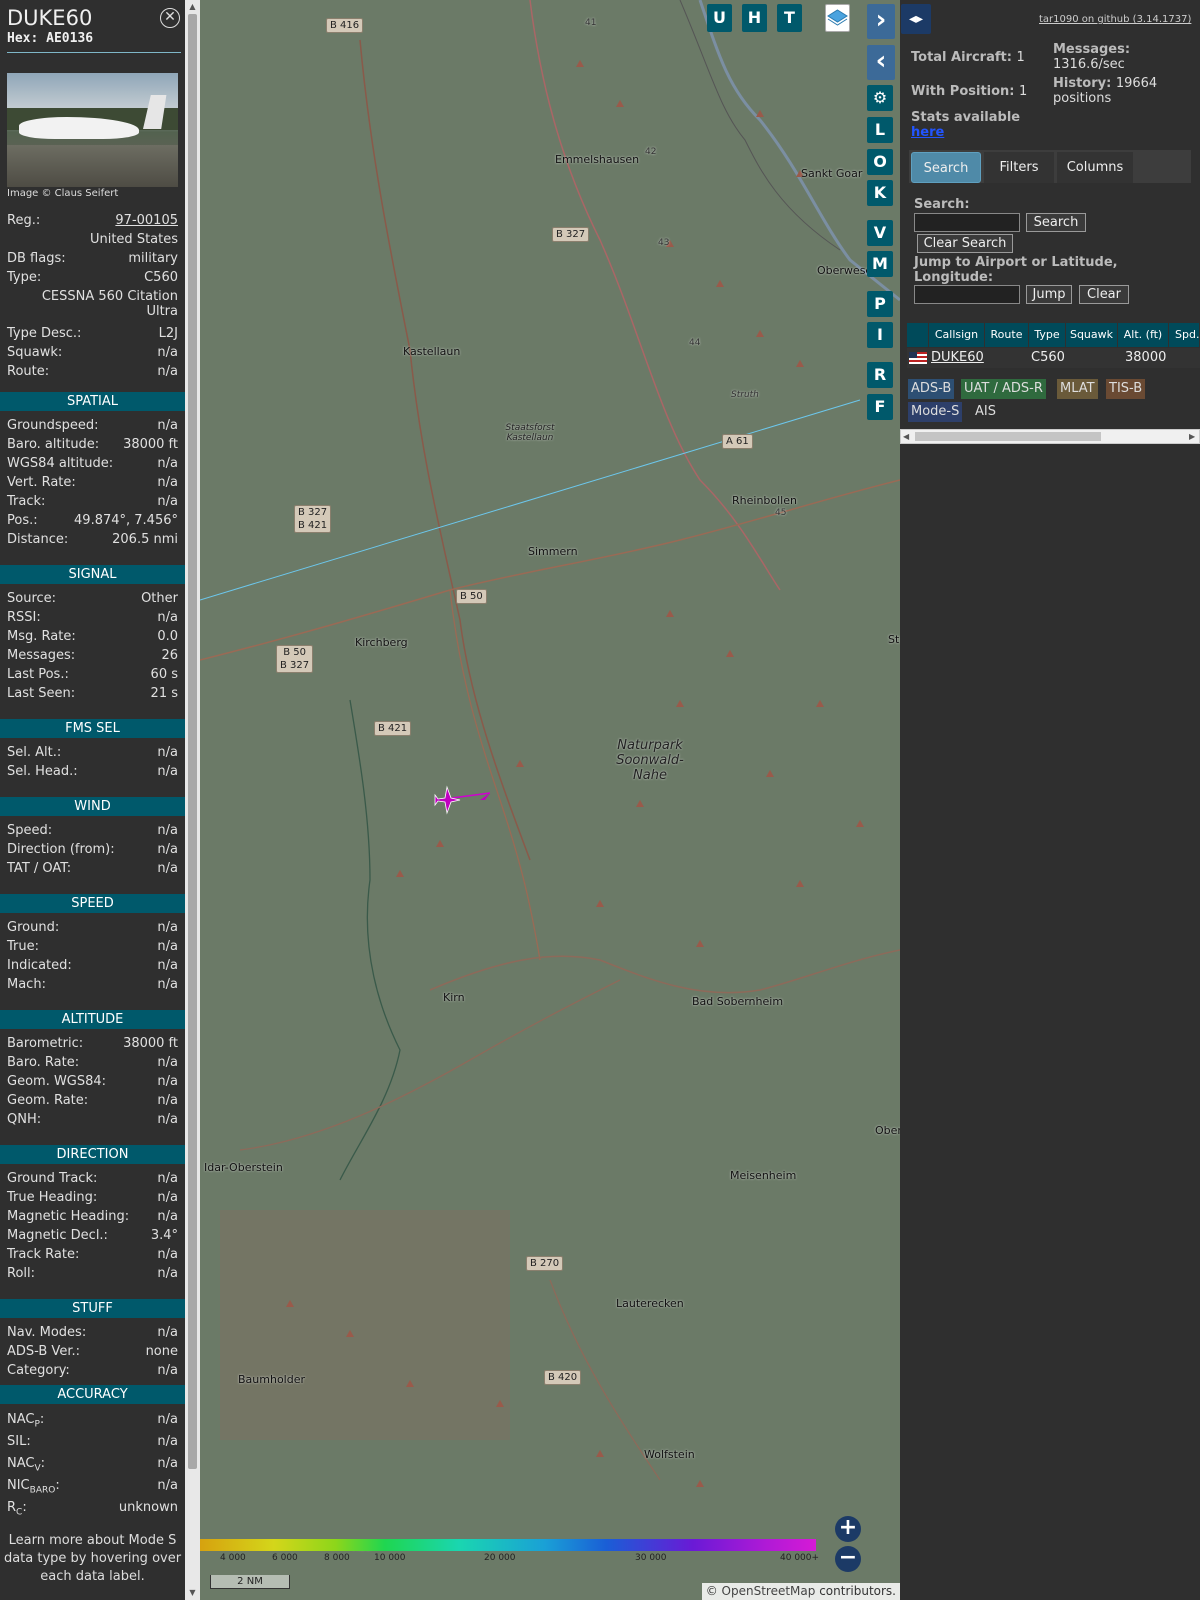 The width and height of the screenshot is (1200, 1600). Describe the element at coordinates (745, 395) in the screenshot. I see `map-town: Struth` at that location.